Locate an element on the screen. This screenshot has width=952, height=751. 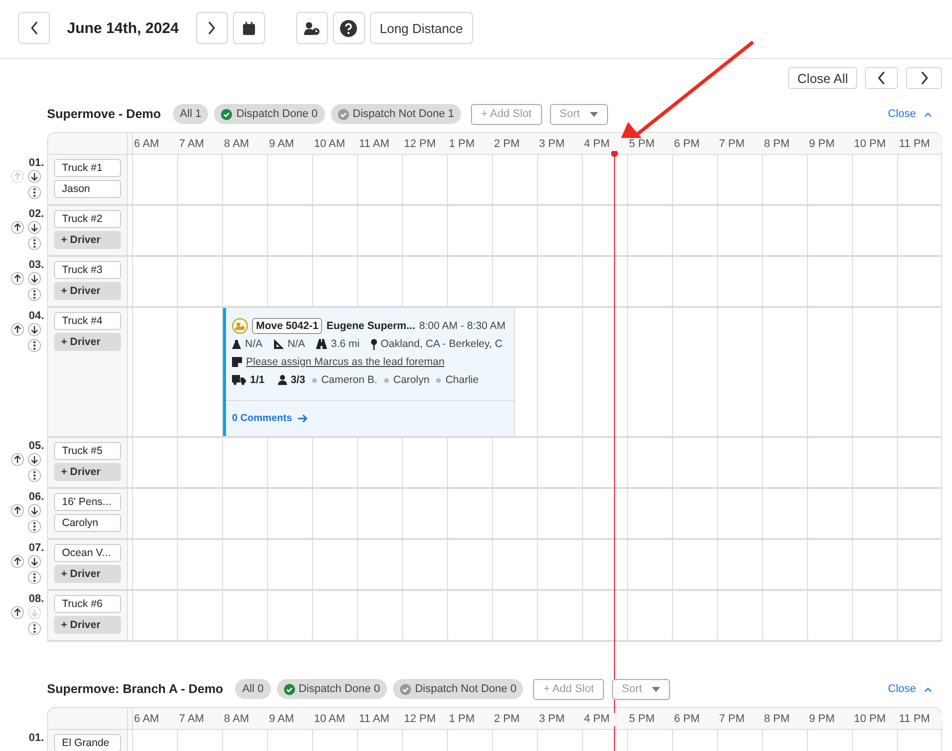
row-number: 06. is located at coordinates (36, 497).